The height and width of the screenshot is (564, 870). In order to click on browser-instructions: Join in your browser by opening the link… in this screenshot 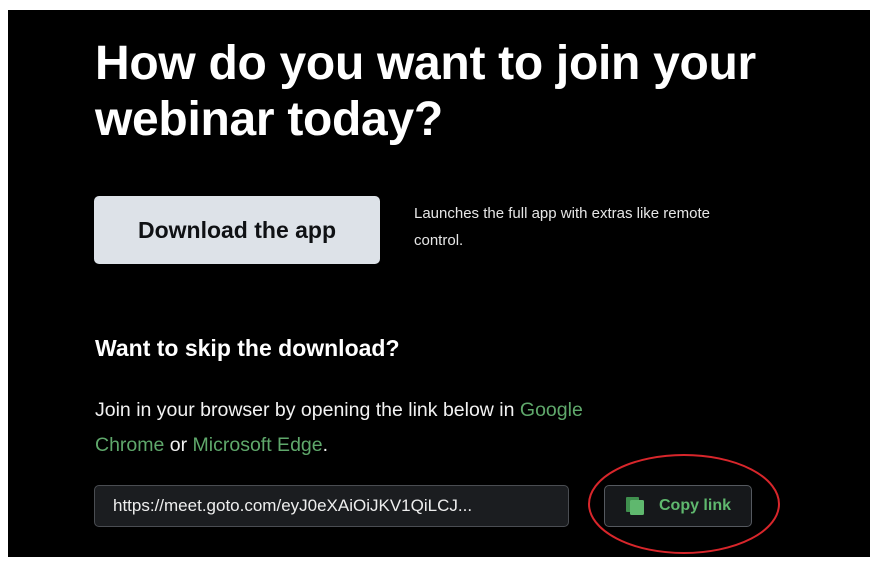, I will do `click(375, 428)`.